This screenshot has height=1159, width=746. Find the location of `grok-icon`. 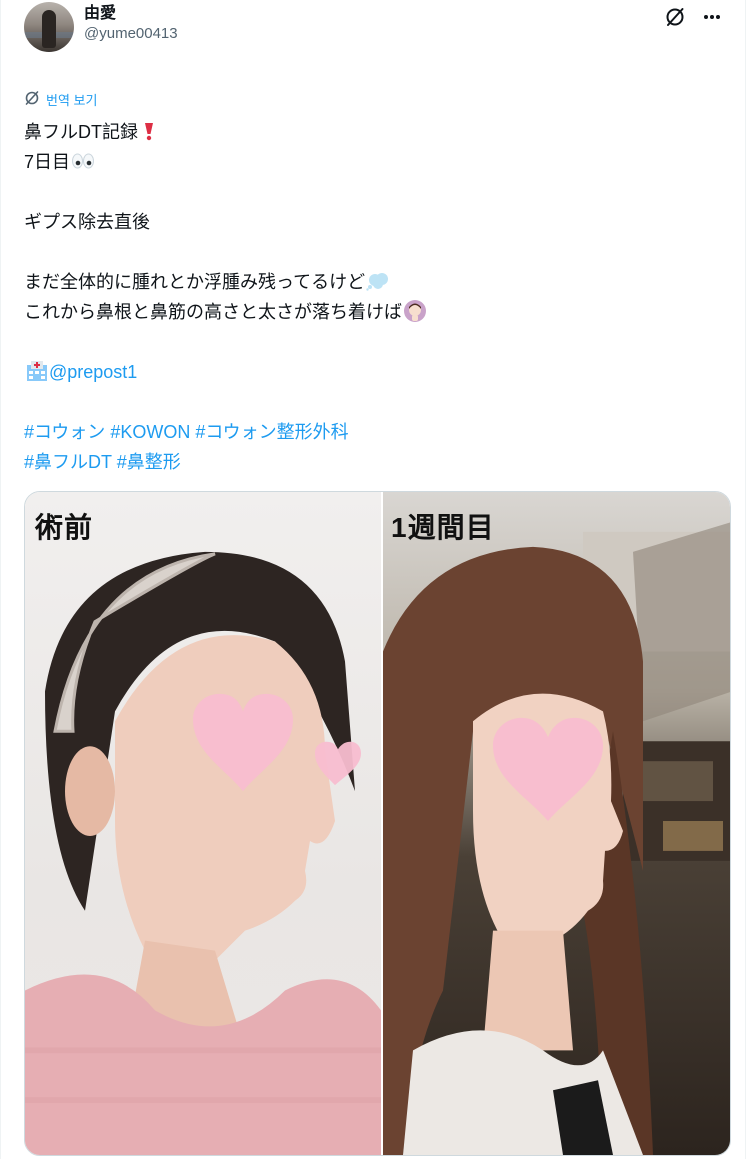

grok-icon is located at coordinates (675, 17).